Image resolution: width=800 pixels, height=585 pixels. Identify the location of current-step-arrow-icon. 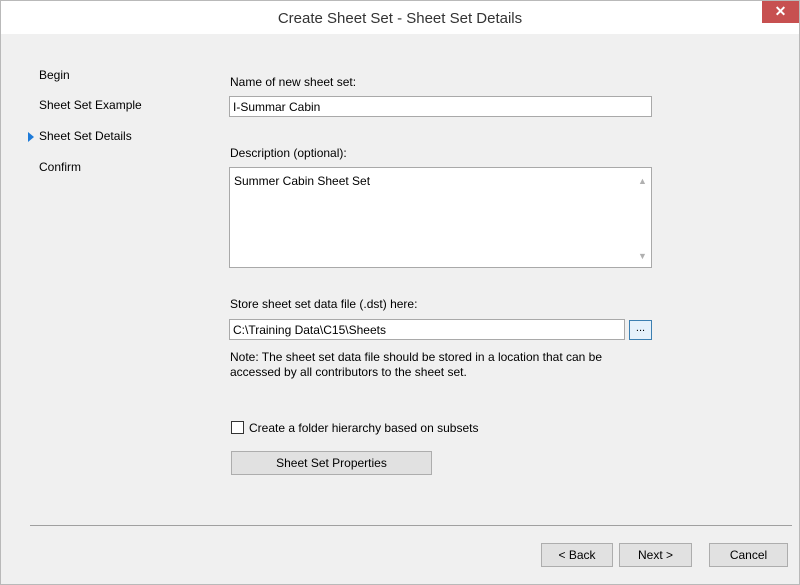
(31, 137).